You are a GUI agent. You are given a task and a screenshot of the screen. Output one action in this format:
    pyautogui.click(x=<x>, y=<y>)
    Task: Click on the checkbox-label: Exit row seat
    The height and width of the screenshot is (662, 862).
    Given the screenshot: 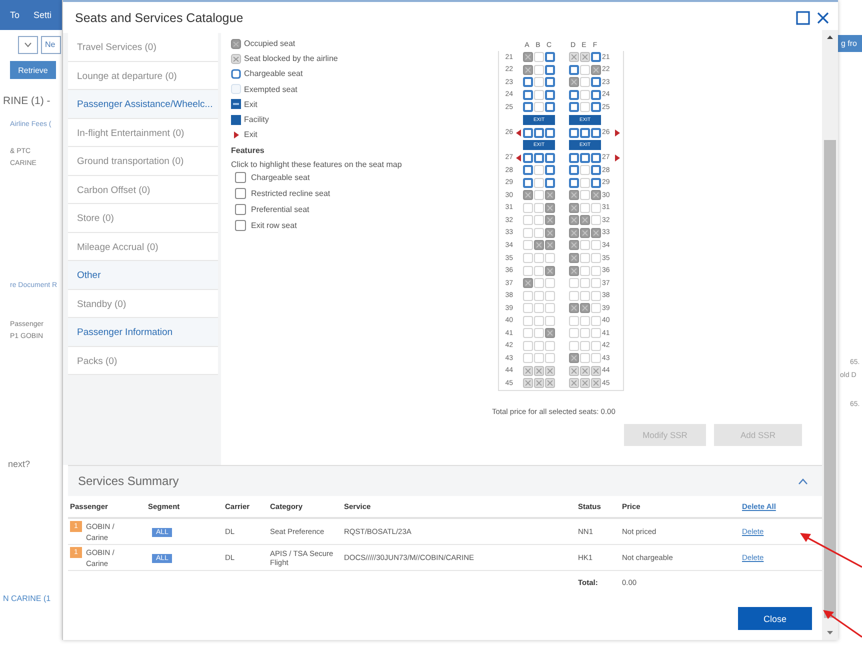 What is the action you would take?
    pyautogui.click(x=274, y=225)
    